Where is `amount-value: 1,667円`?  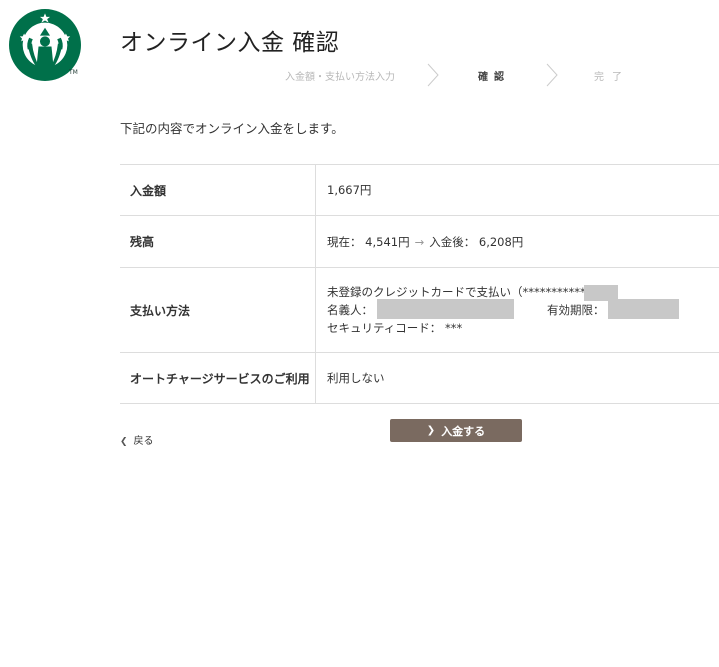 amount-value: 1,667円 is located at coordinates (349, 190).